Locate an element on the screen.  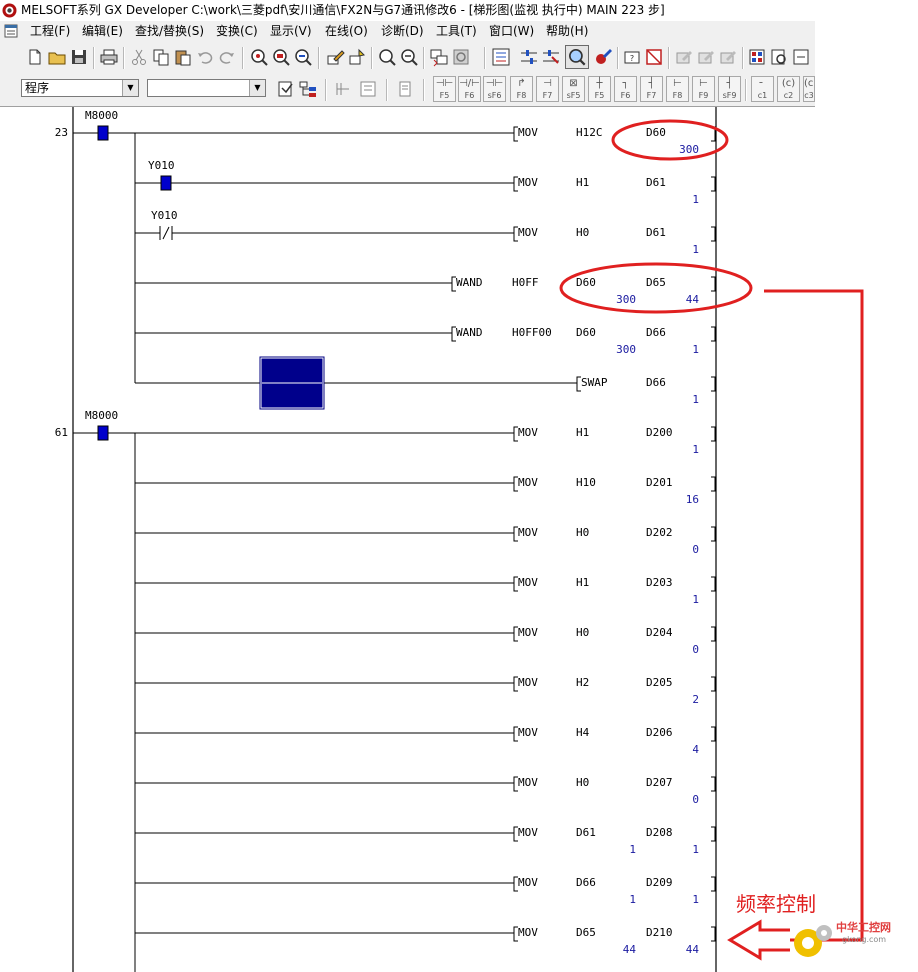
gear-icon is located at coordinates (813, 941).